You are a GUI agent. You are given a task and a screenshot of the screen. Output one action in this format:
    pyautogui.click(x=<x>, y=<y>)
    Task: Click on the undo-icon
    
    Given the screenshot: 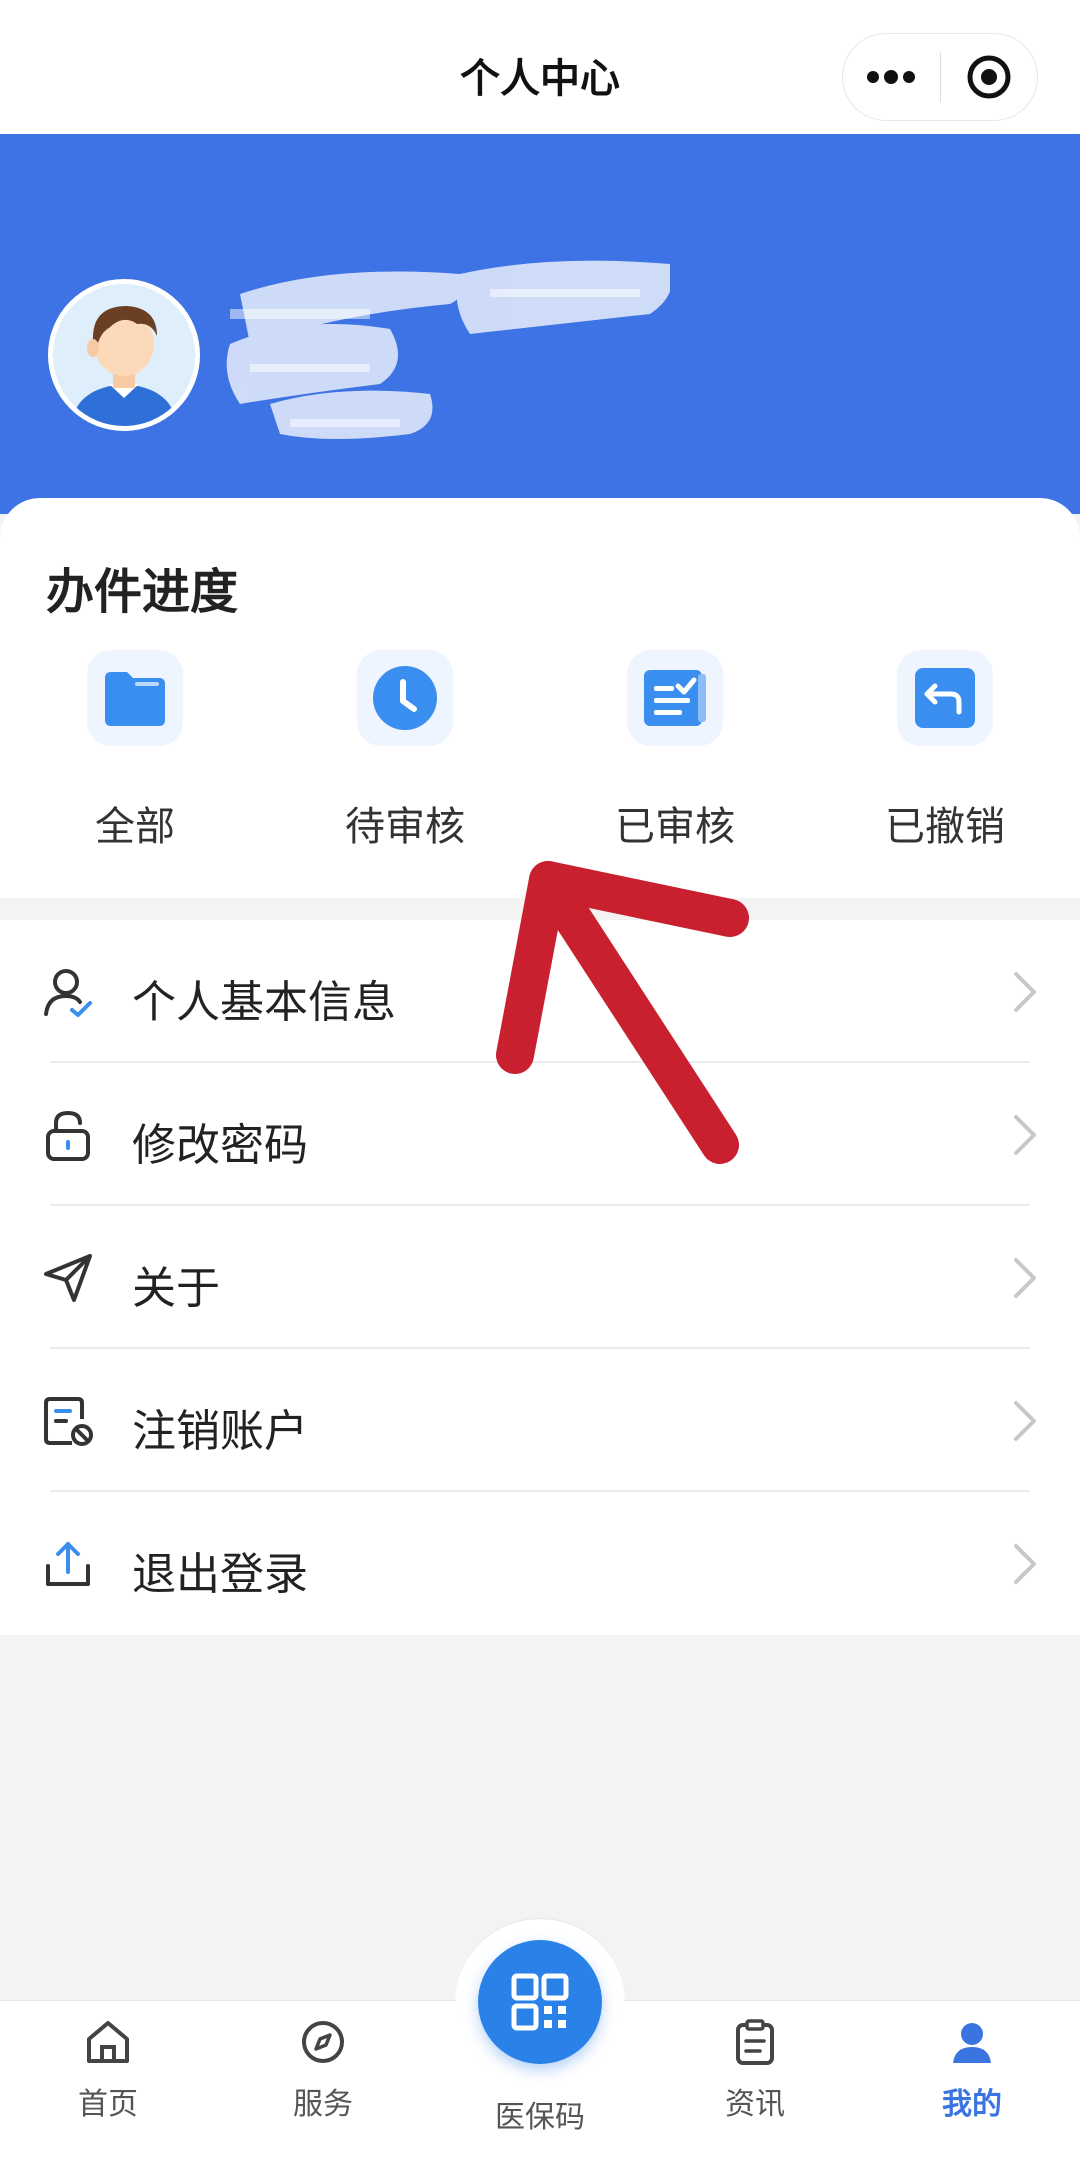 What is the action you would take?
    pyautogui.click(x=945, y=698)
    